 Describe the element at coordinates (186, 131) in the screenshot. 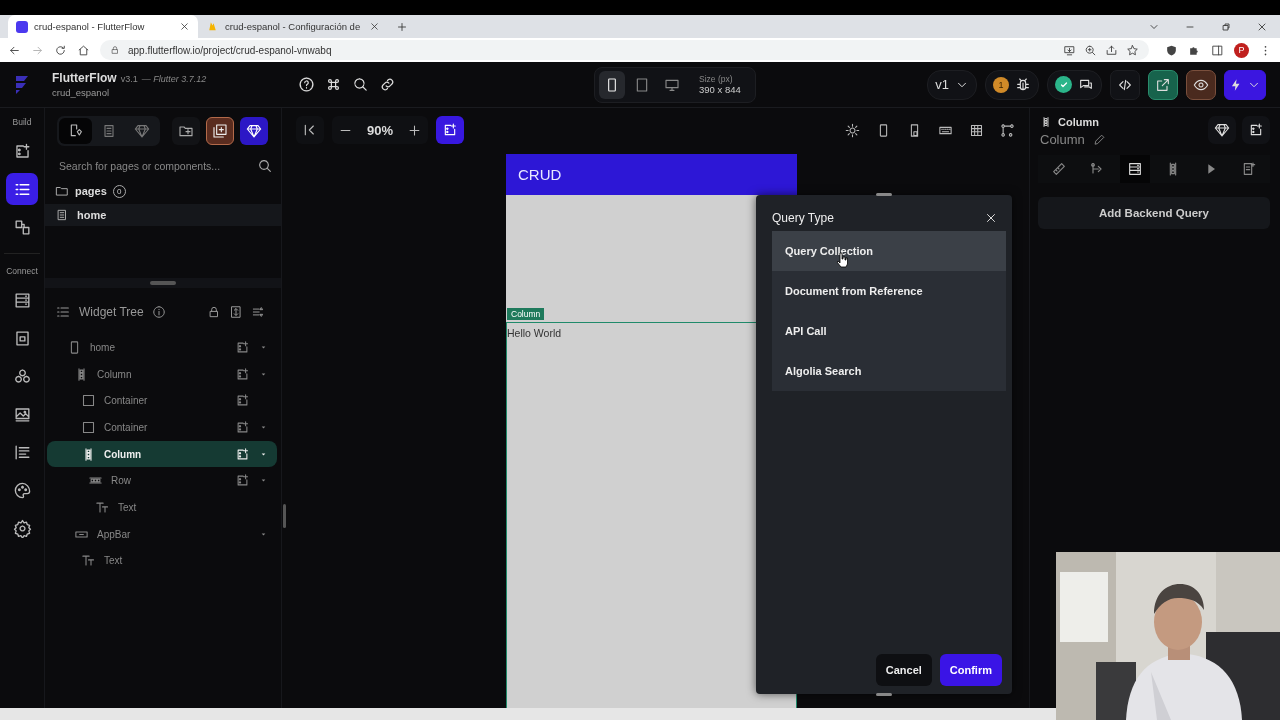

I see `add-folder-button` at that location.